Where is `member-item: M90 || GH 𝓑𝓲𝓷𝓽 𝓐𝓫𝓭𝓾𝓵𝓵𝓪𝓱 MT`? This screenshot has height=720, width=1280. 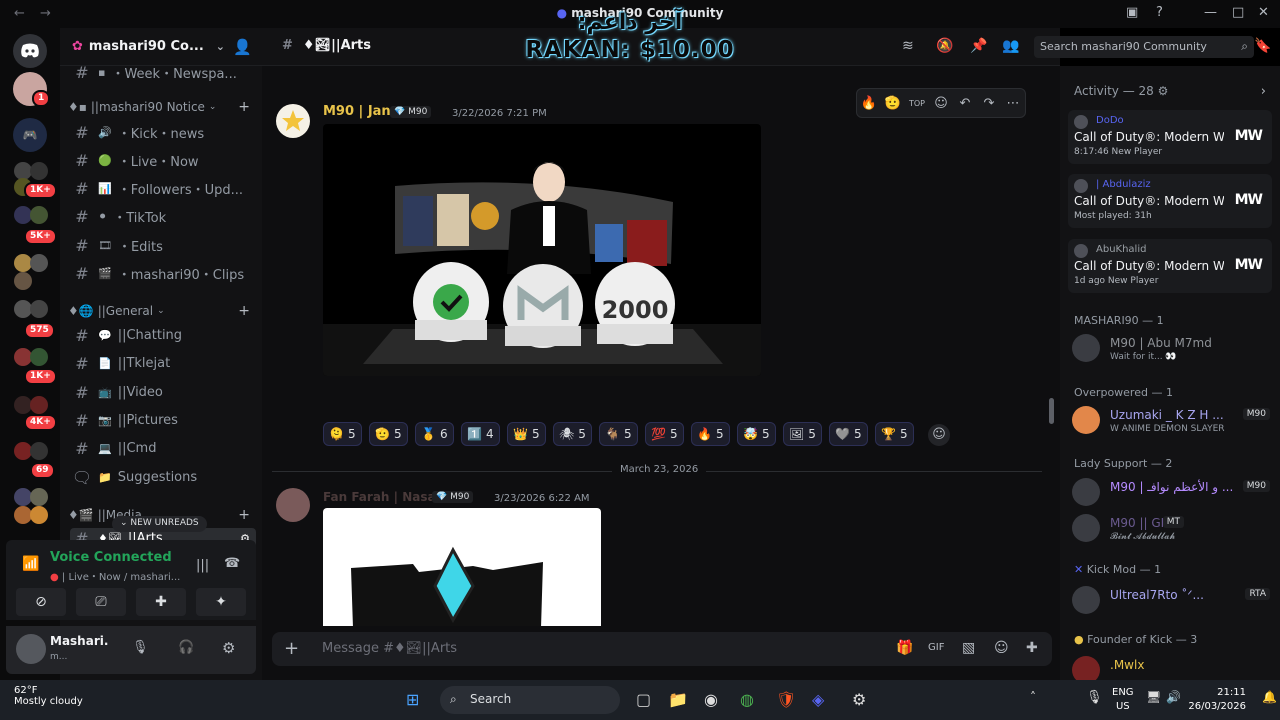
member-item: M90 || GH 𝓑𝓲𝓷𝓽 𝓐𝓫𝓭𝓾𝓵𝓵𝓪𝓱 MT is located at coordinates (1174, 530).